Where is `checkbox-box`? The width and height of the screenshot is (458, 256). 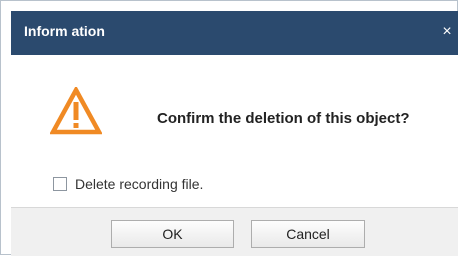
checkbox-box is located at coordinates (60, 184).